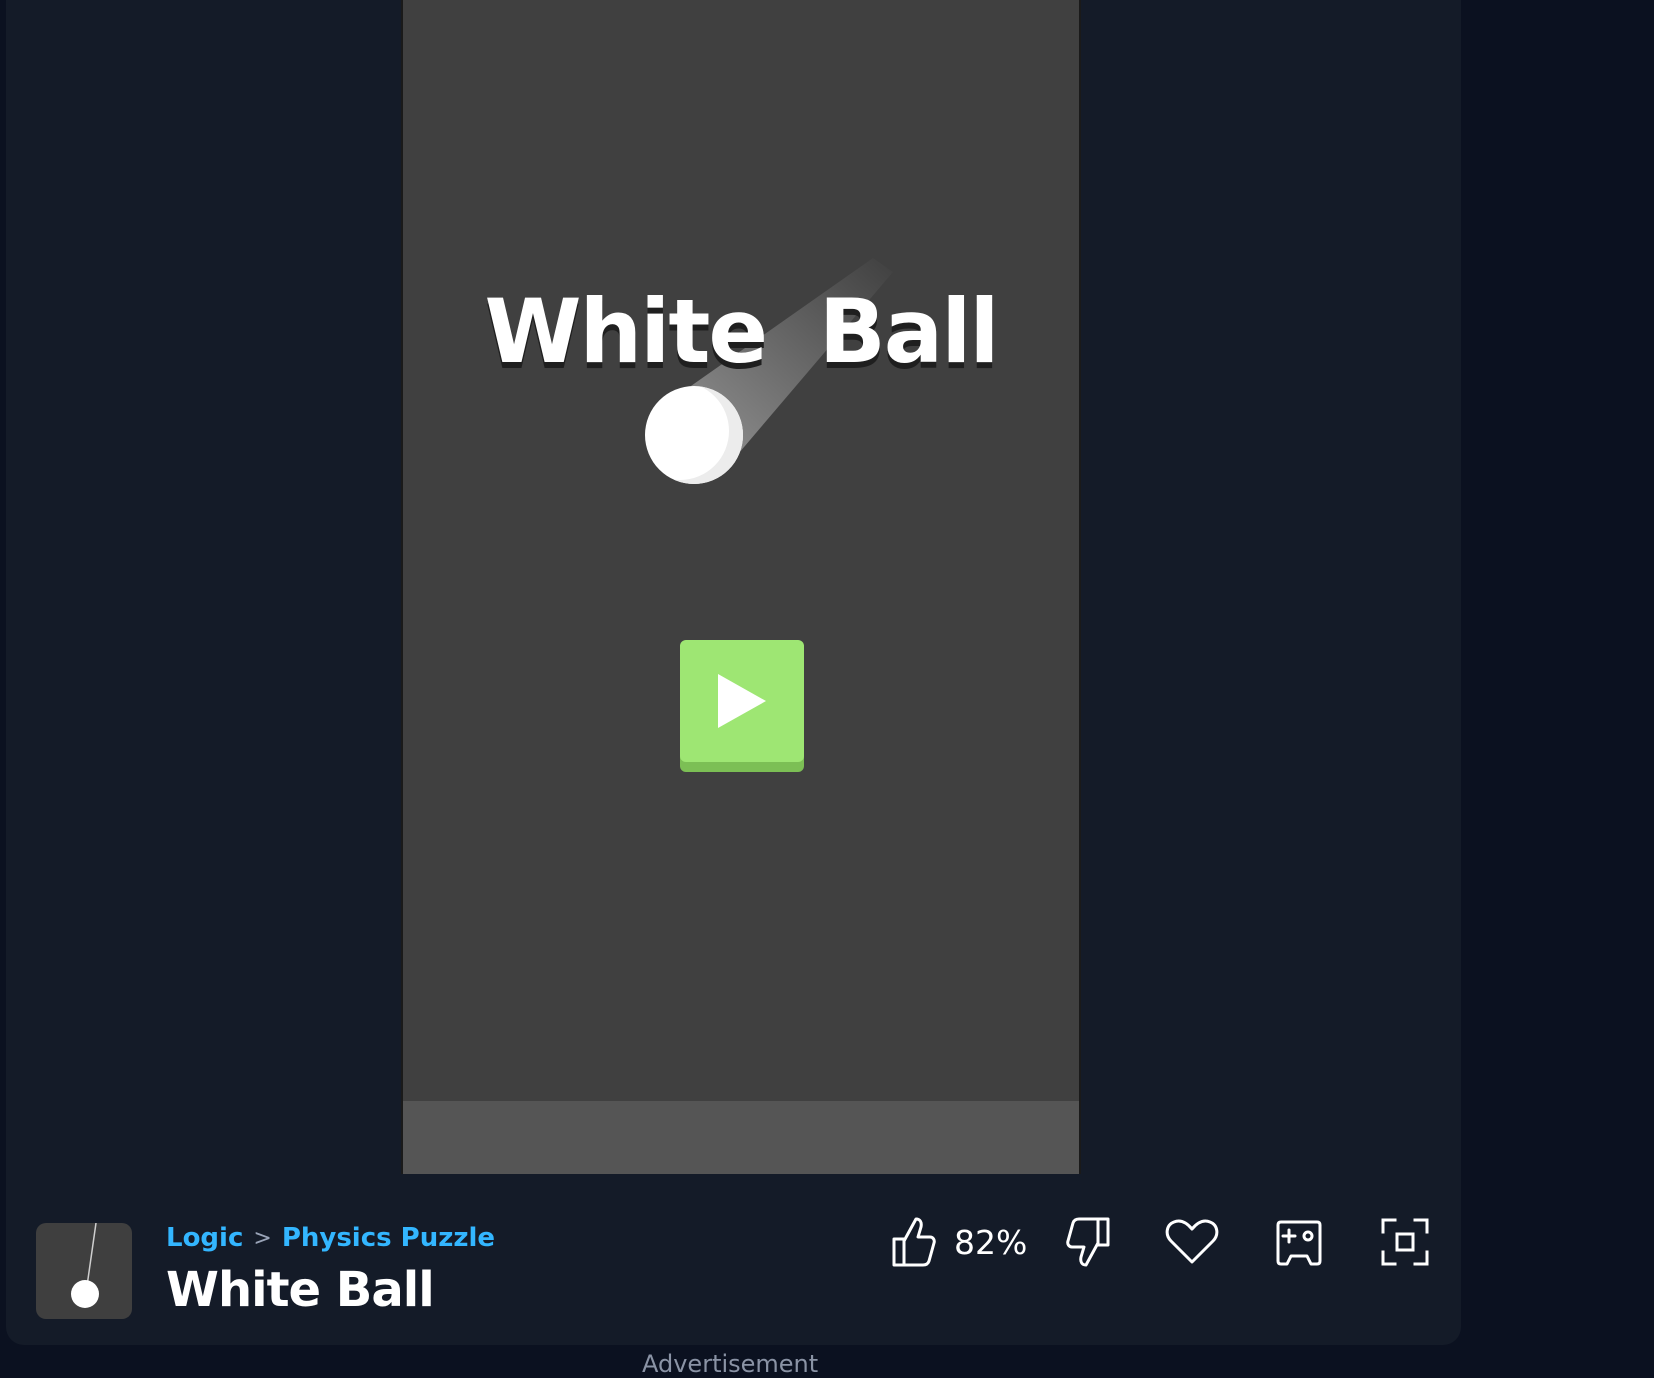 This screenshot has height=1378, width=1654. I want to click on game-floor, so click(741, 1137).